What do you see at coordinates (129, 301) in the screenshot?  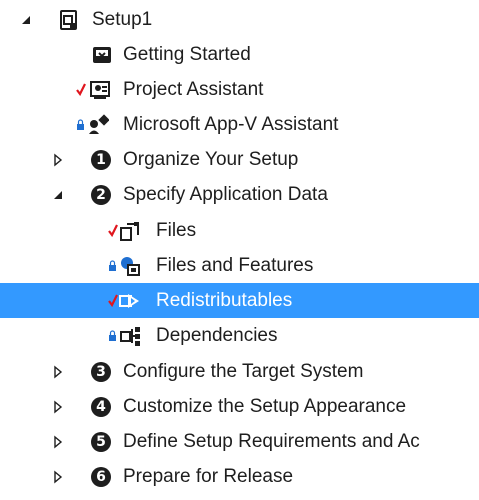 I see `redistributables-icon` at bounding box center [129, 301].